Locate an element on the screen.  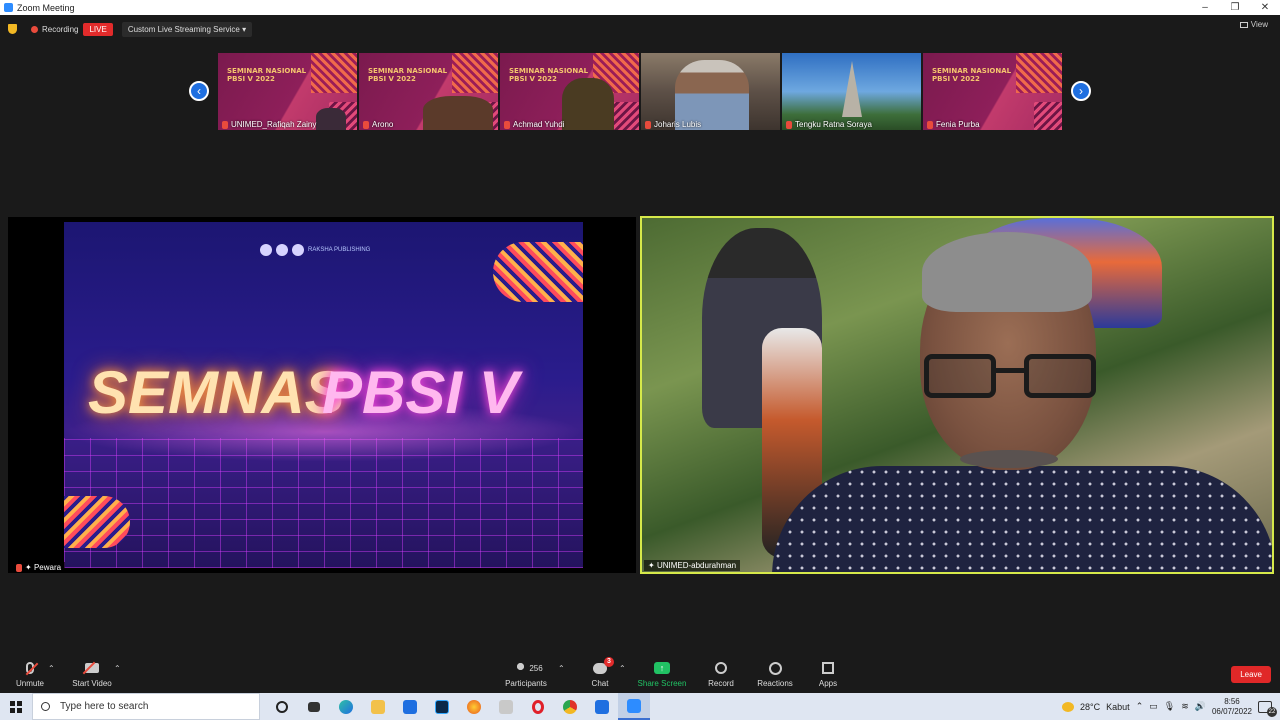
start-video-button: Start Video is located at coordinates (92, 674).